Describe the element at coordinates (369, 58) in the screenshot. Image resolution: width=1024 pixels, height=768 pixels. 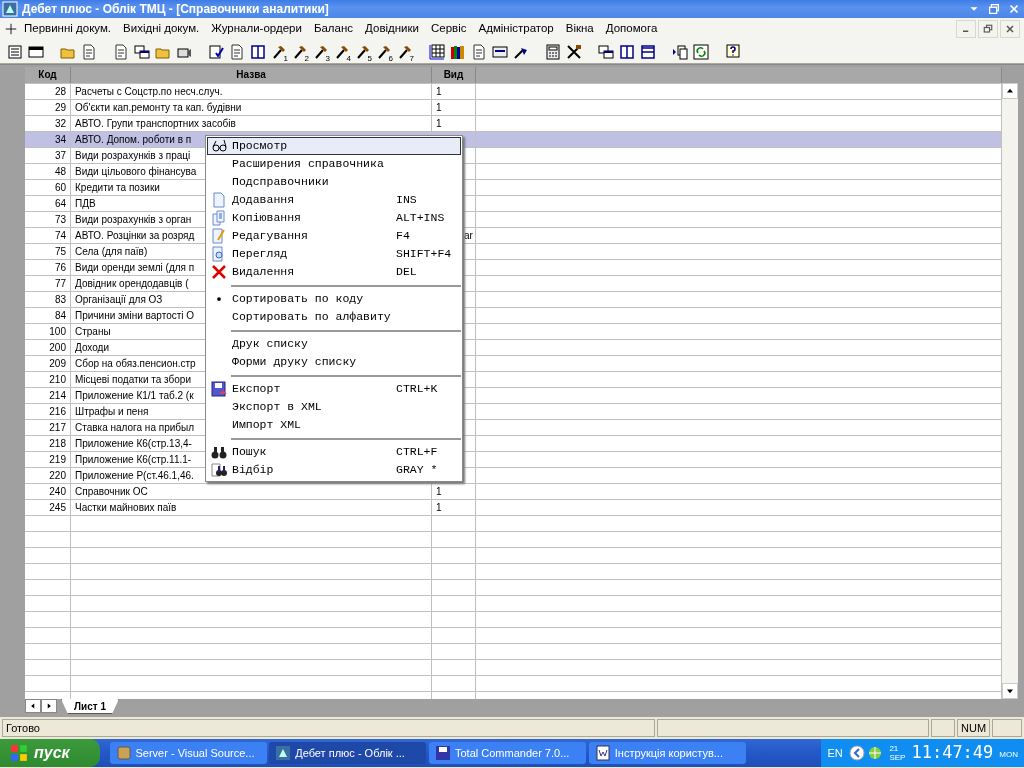
I see `hammer-number: 5` at that location.